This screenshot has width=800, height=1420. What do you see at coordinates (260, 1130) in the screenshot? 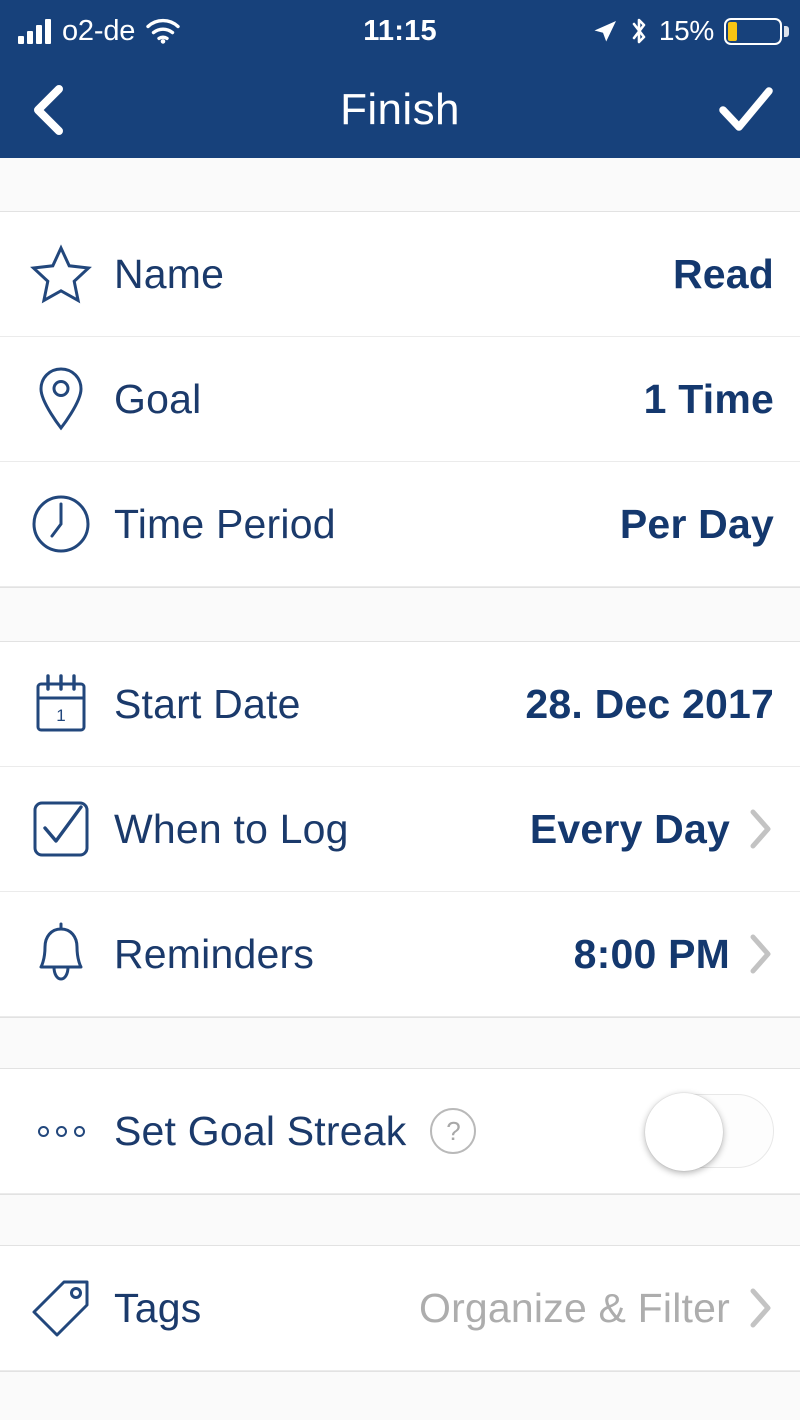
I see `row-label: Set Goal Streak` at bounding box center [260, 1130].